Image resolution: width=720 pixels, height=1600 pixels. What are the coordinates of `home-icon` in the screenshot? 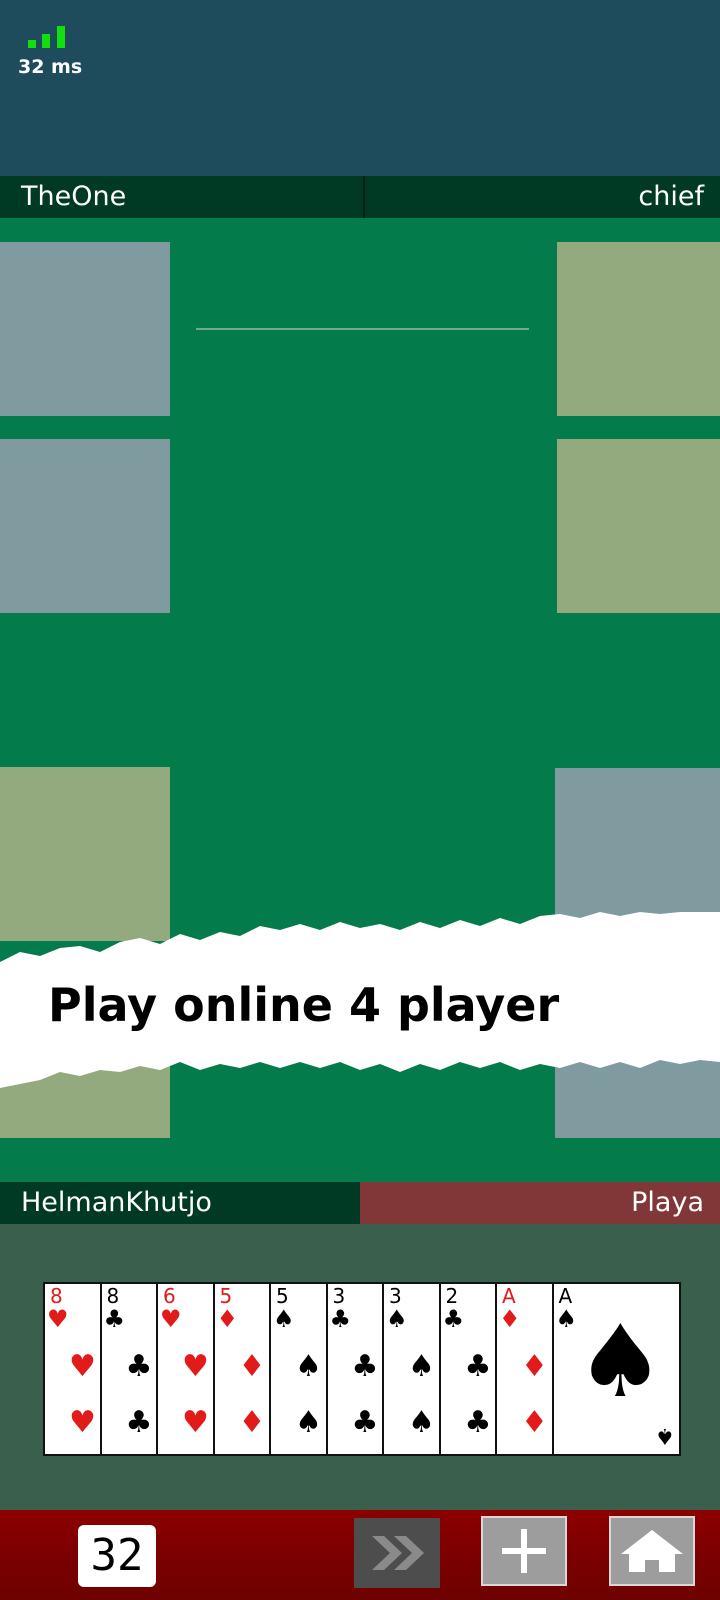 It's located at (652, 1551).